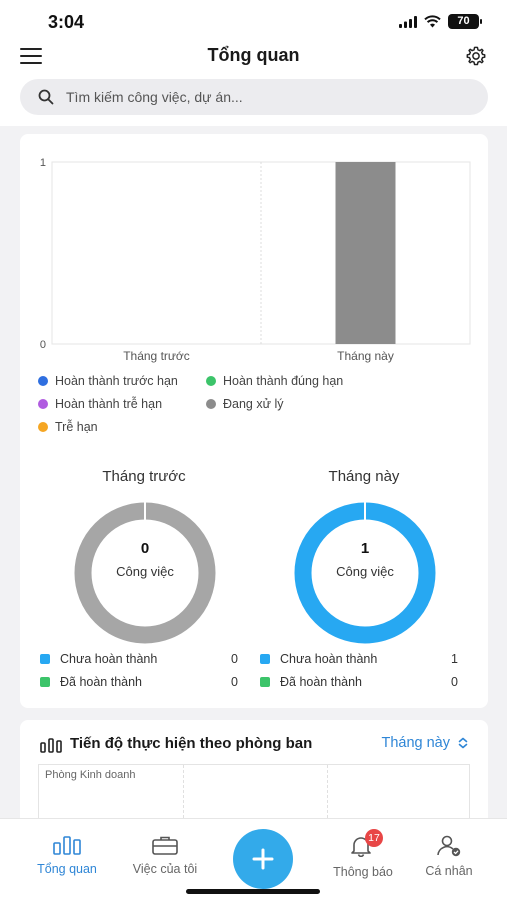 This screenshot has width=507, height=900. What do you see at coordinates (449, 871) in the screenshot?
I see `nav-label: Cá nhân` at bounding box center [449, 871].